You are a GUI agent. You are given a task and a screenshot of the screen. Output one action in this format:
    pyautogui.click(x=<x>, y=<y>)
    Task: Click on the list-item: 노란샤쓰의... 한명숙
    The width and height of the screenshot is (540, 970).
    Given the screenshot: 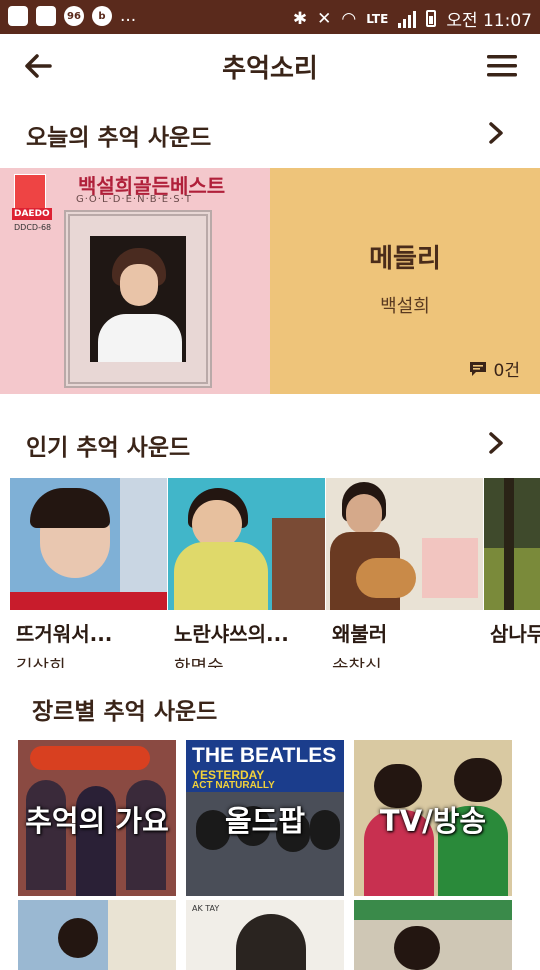 What is the action you would take?
    pyautogui.click(x=246, y=573)
    